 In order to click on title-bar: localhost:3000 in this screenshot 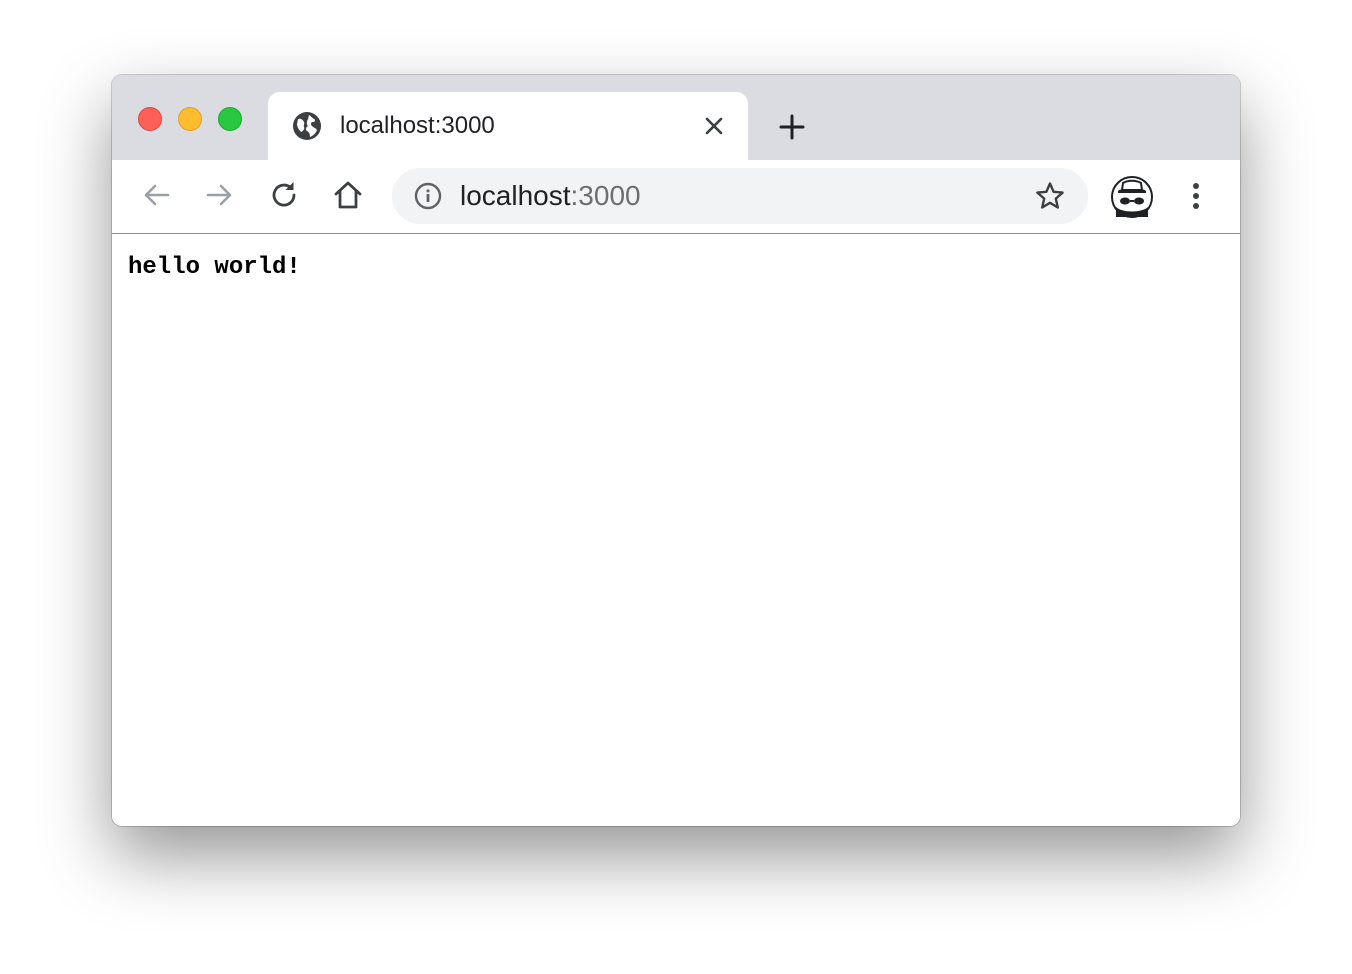, I will do `click(676, 117)`.